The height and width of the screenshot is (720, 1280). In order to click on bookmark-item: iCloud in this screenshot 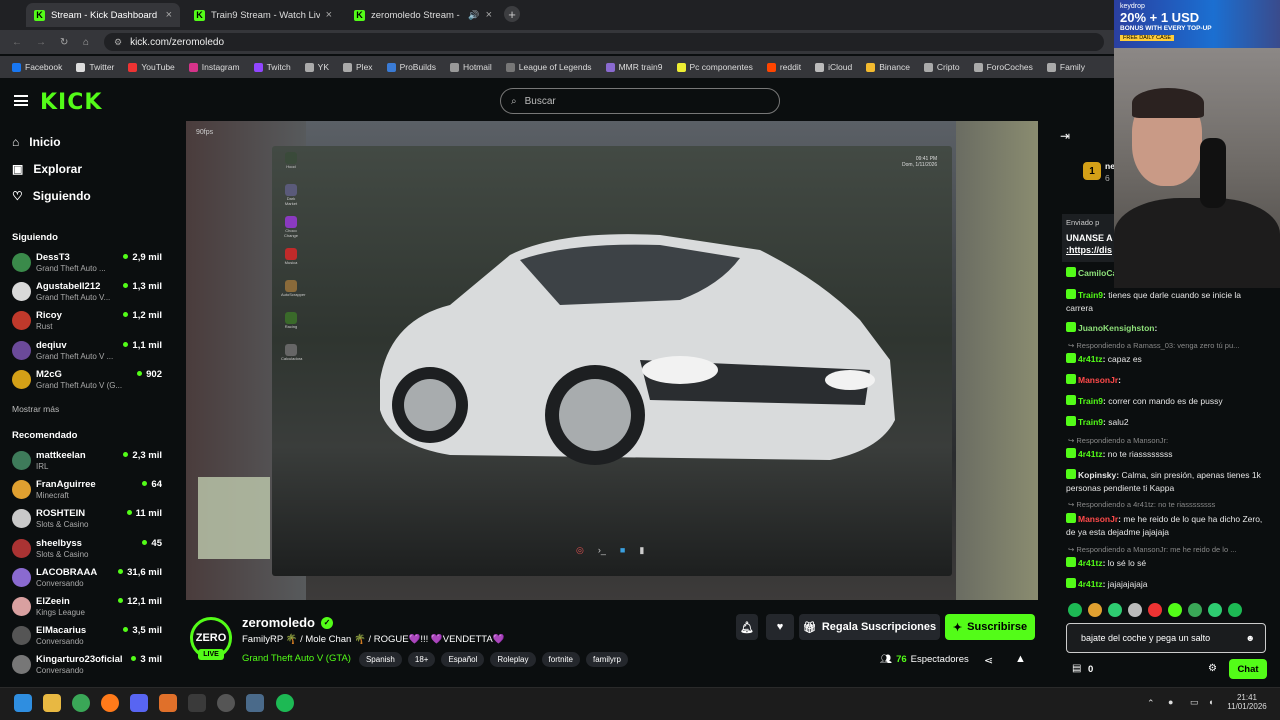, I will do `click(833, 67)`.